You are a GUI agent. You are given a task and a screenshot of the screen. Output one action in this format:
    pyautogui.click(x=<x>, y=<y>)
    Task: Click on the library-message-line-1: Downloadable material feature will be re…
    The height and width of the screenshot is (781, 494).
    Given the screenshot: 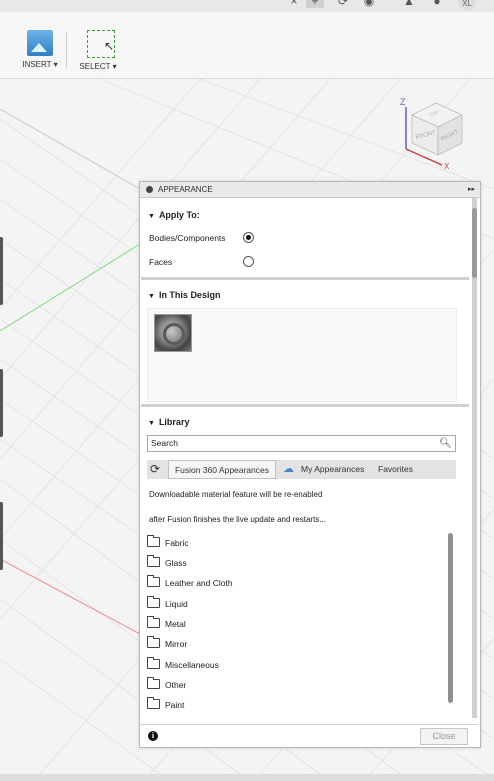 What is the action you would take?
    pyautogui.click(x=236, y=494)
    